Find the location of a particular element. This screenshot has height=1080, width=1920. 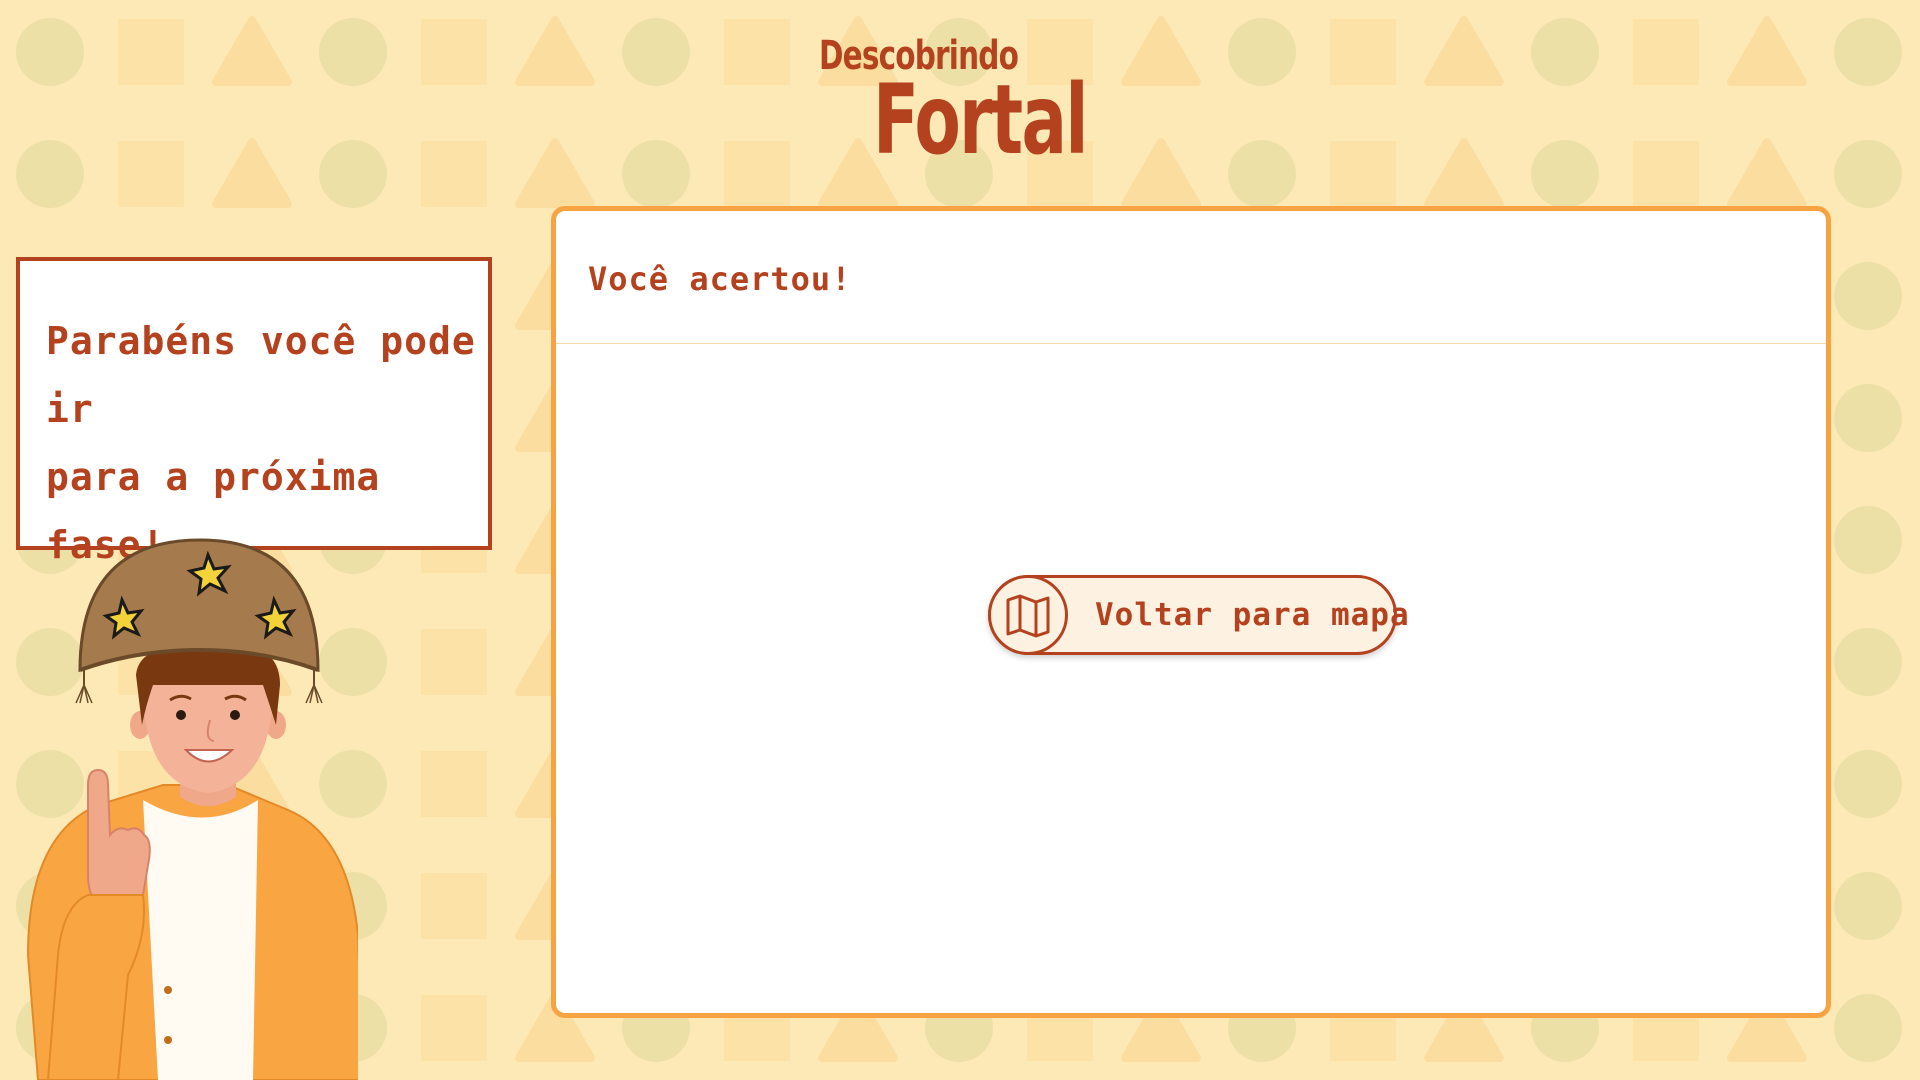

logo-title-bottom: Fortal is located at coordinates (980, 120).